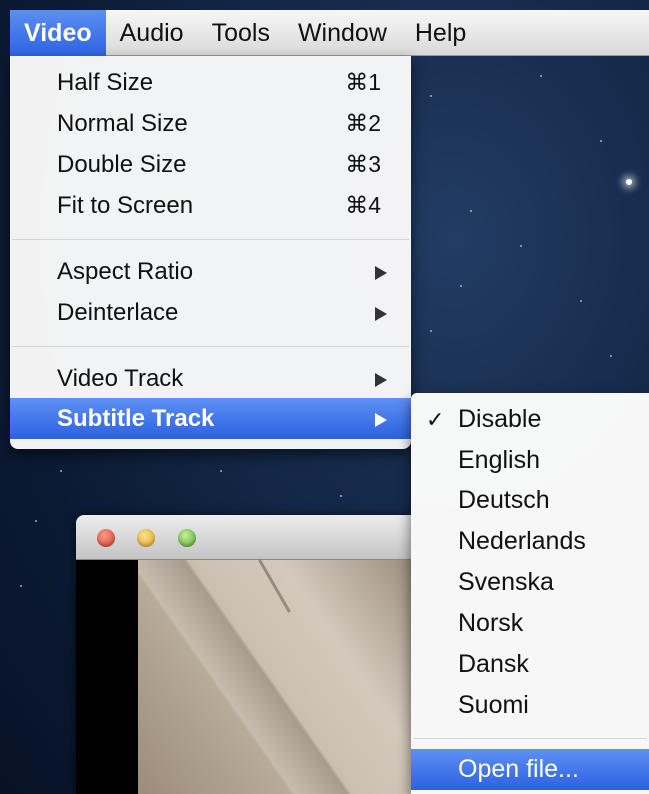  I want to click on subtitle-option-english: English, so click(530, 460).